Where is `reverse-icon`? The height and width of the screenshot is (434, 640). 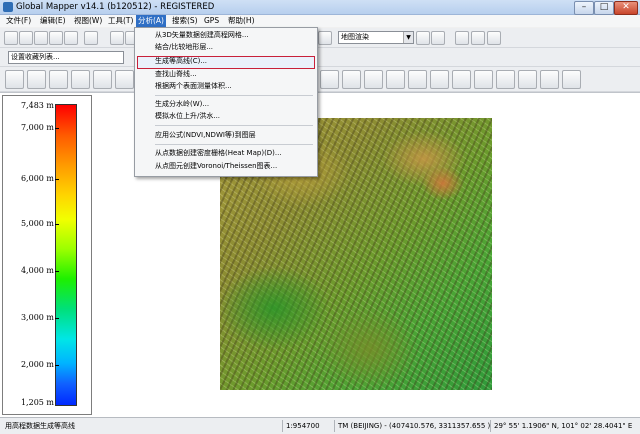 reverse-icon is located at coordinates (527, 79).